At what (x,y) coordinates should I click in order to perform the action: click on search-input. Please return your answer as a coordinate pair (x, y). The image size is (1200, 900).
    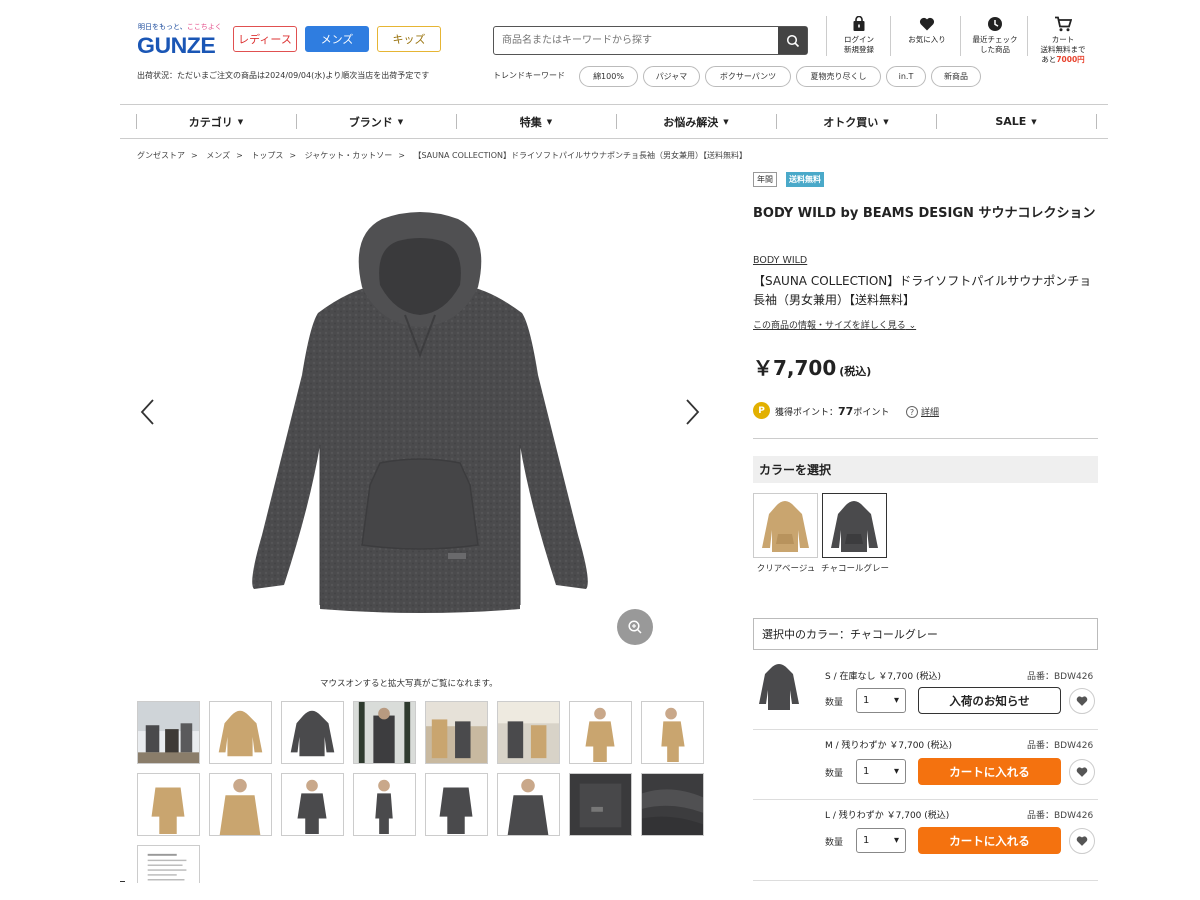
    Looking at the image, I should click on (636, 40).